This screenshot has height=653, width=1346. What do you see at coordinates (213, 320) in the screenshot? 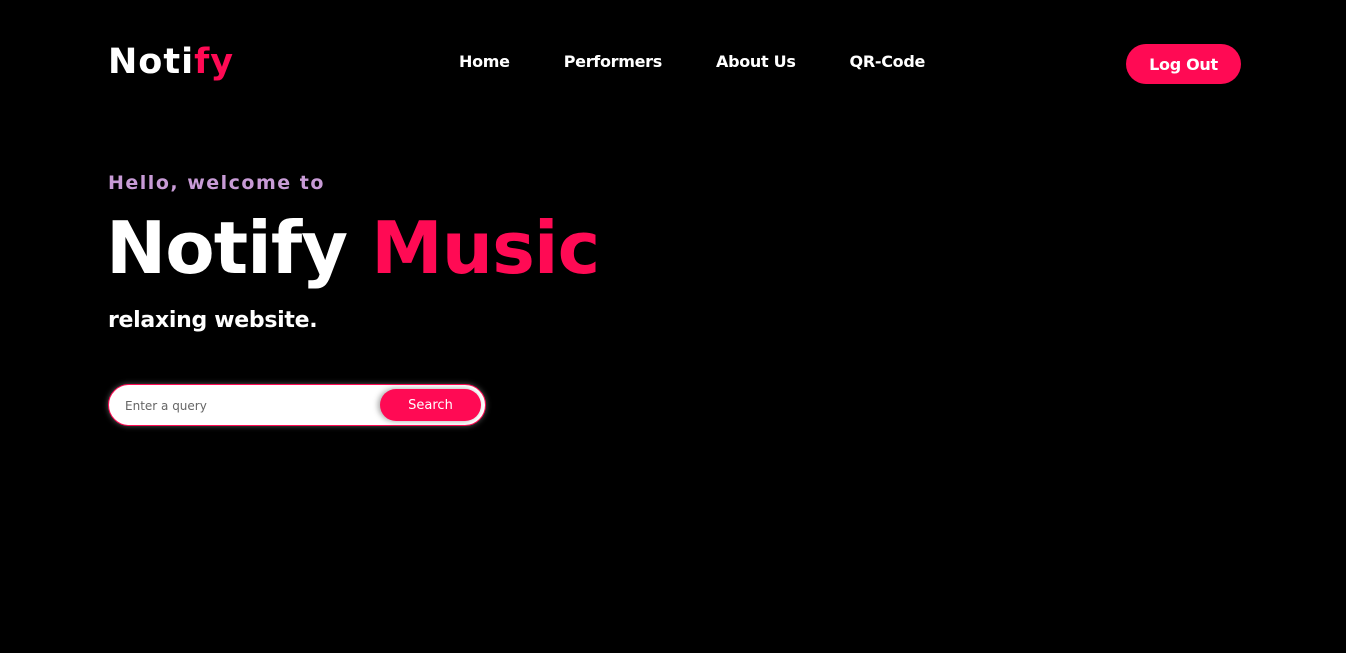
I see `tagline: relaxing website.` at bounding box center [213, 320].